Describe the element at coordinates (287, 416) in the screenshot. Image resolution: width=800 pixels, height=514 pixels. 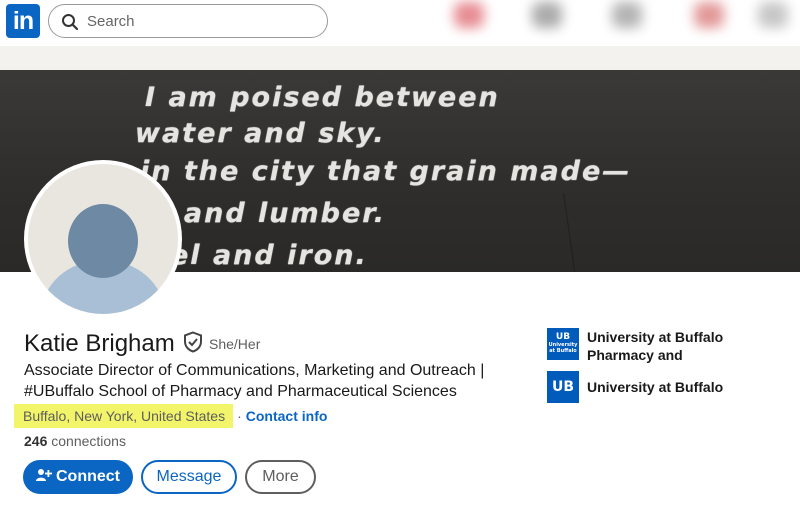
I see `contact-info-link: Contact info` at that location.